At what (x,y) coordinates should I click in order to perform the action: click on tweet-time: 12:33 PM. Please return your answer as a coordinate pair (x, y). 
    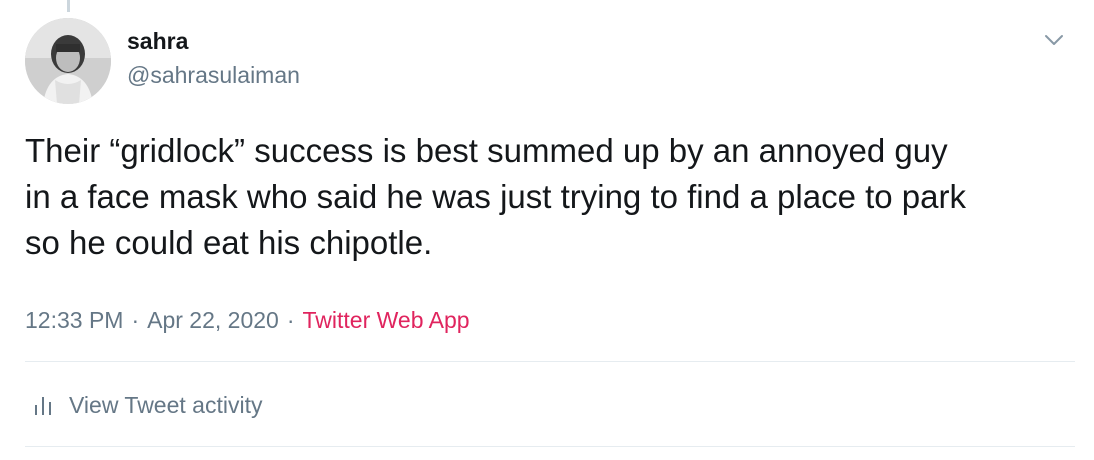
    Looking at the image, I should click on (74, 320).